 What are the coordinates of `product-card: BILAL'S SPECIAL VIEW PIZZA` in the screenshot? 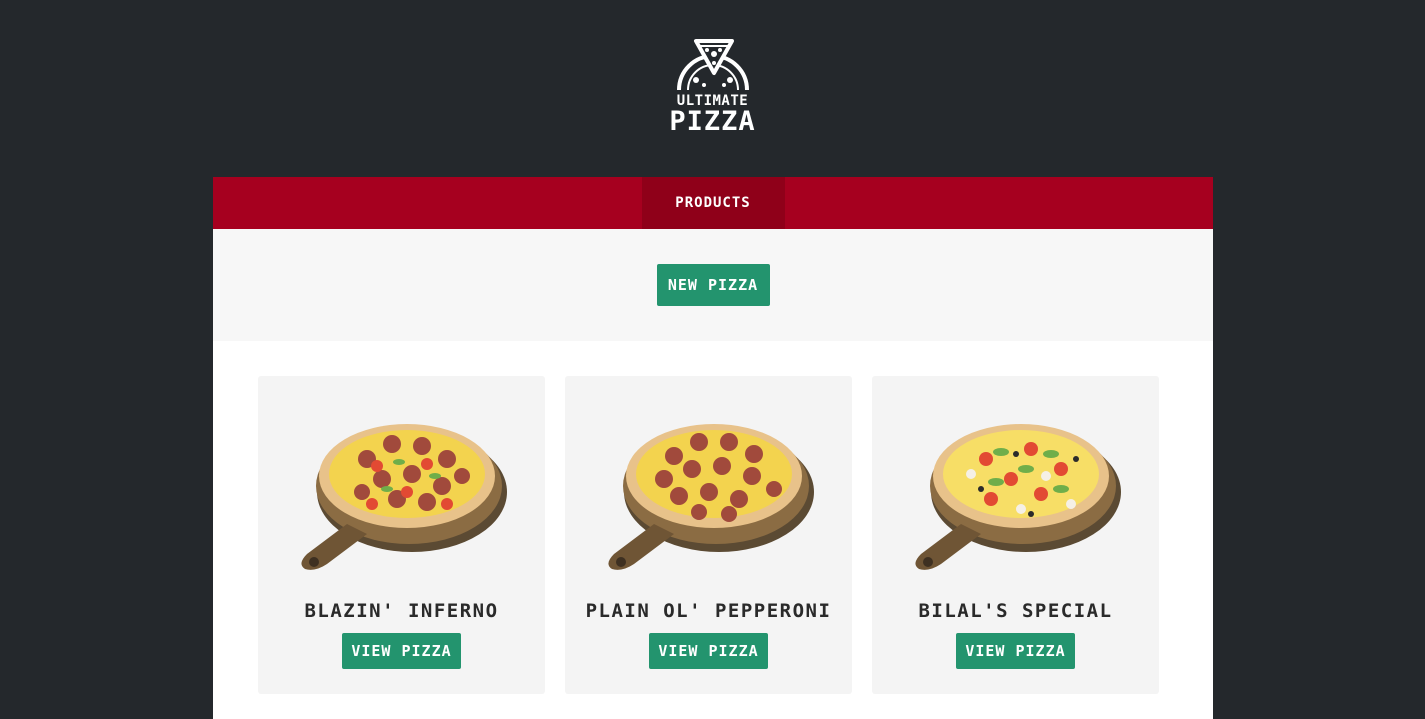 It's located at (1015, 535).